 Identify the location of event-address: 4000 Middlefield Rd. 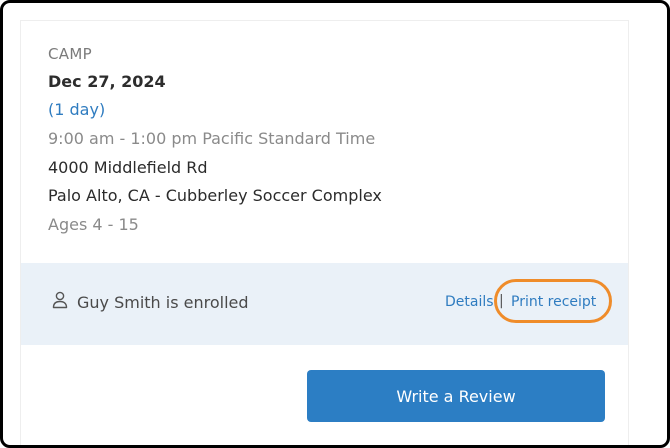
(128, 167).